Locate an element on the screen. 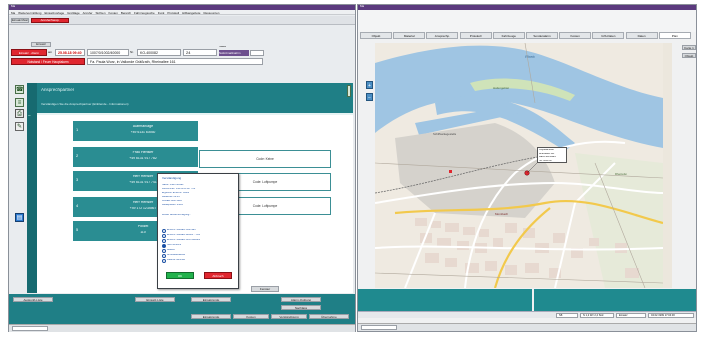  header-label: Einsatz is located at coordinates (41, 44).